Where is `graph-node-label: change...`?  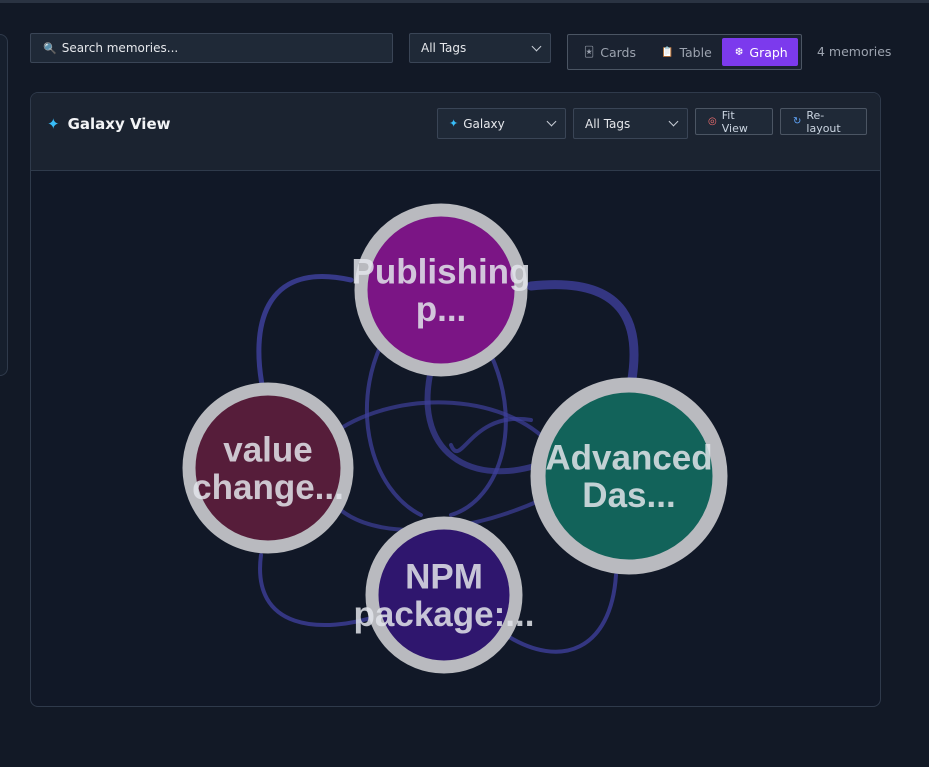 graph-node-label: change... is located at coordinates (268, 487).